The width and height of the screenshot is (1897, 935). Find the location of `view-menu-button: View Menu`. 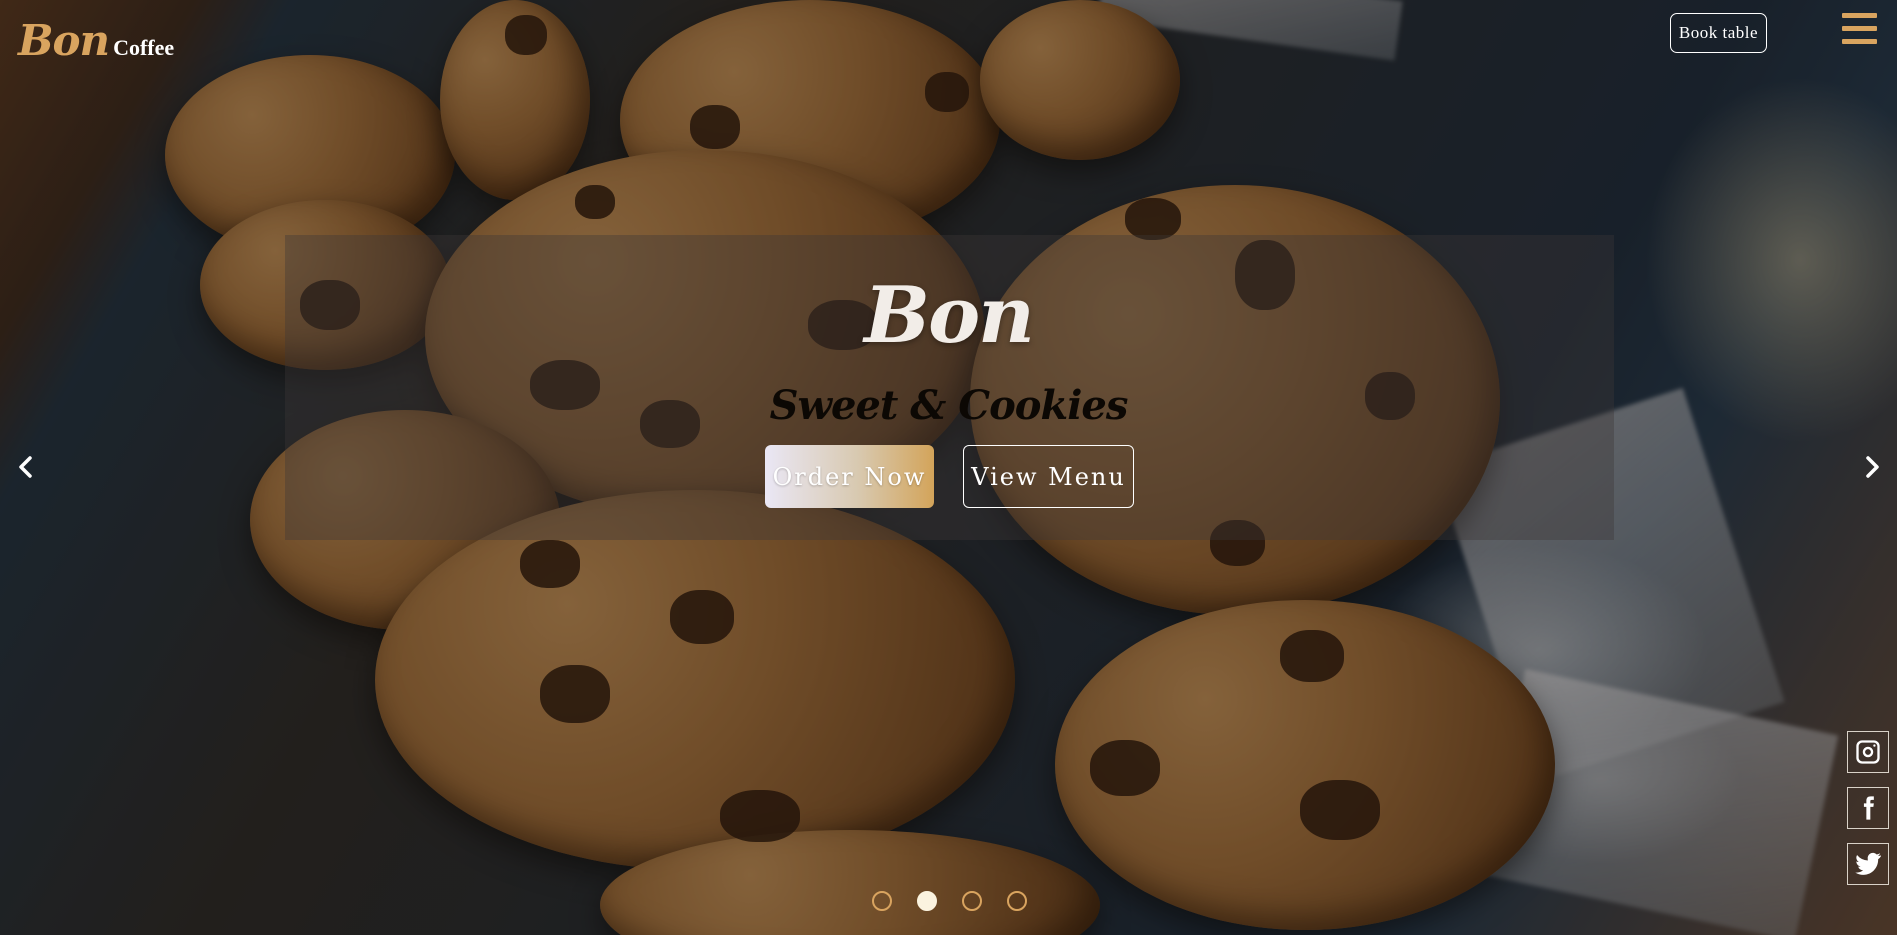

view-menu-button: View Menu is located at coordinates (1048, 476).